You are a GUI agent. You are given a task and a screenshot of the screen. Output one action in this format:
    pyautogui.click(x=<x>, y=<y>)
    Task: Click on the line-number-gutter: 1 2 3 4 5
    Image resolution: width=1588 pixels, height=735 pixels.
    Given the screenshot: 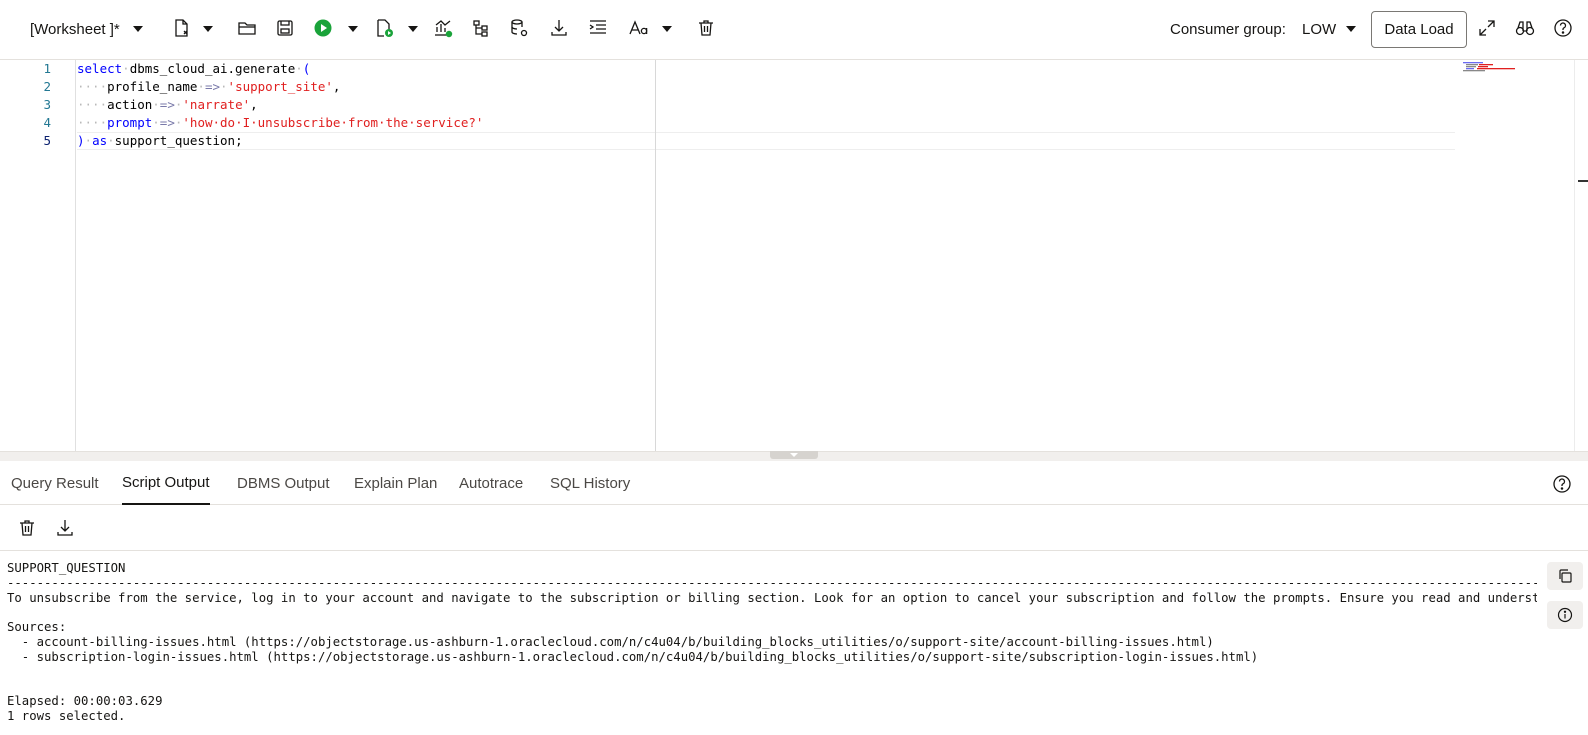 What is the action you would take?
    pyautogui.click(x=38, y=255)
    